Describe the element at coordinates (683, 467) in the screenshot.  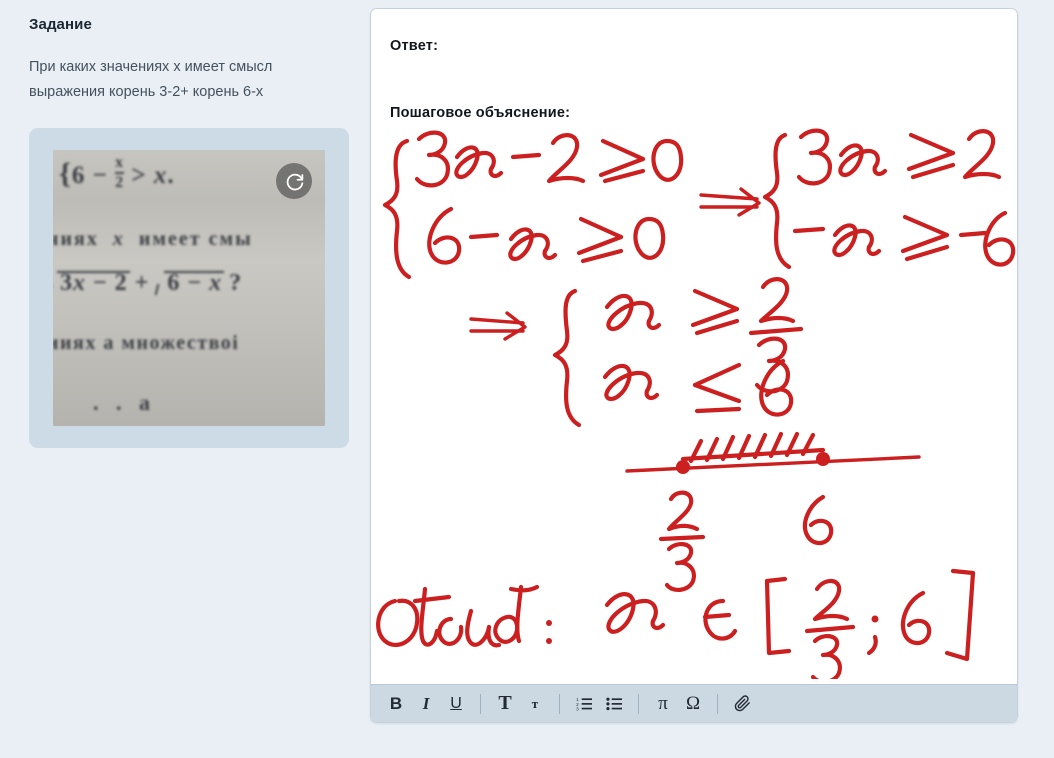
I see `number-line-point-left` at that location.